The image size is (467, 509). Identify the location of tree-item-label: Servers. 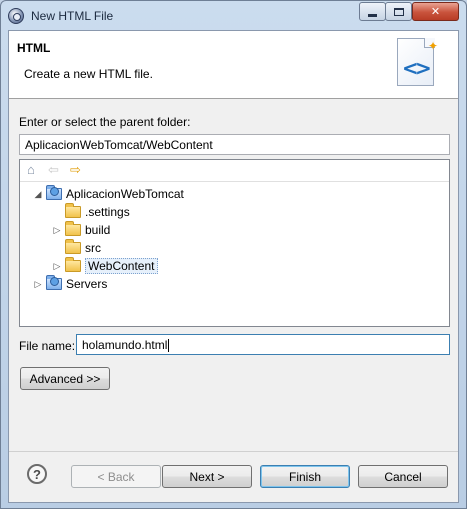
(87, 284).